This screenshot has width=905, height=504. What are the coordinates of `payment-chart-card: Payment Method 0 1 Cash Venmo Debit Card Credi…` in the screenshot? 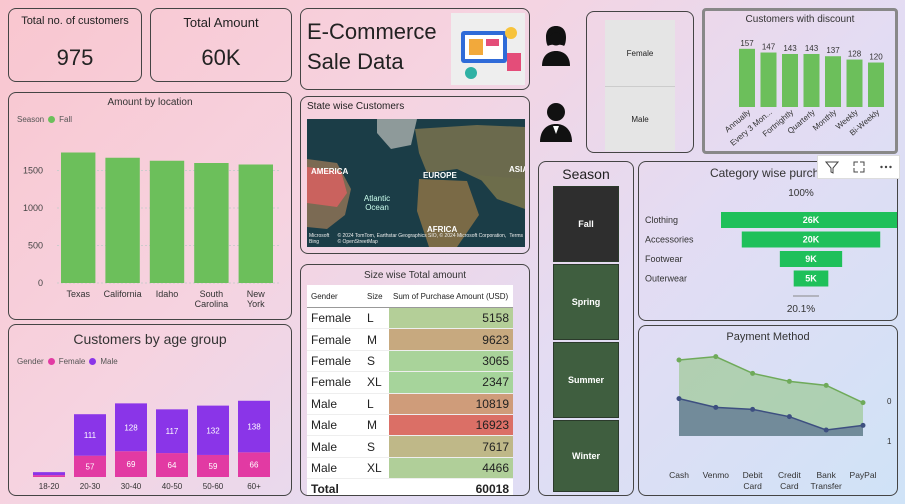 It's located at (768, 410).